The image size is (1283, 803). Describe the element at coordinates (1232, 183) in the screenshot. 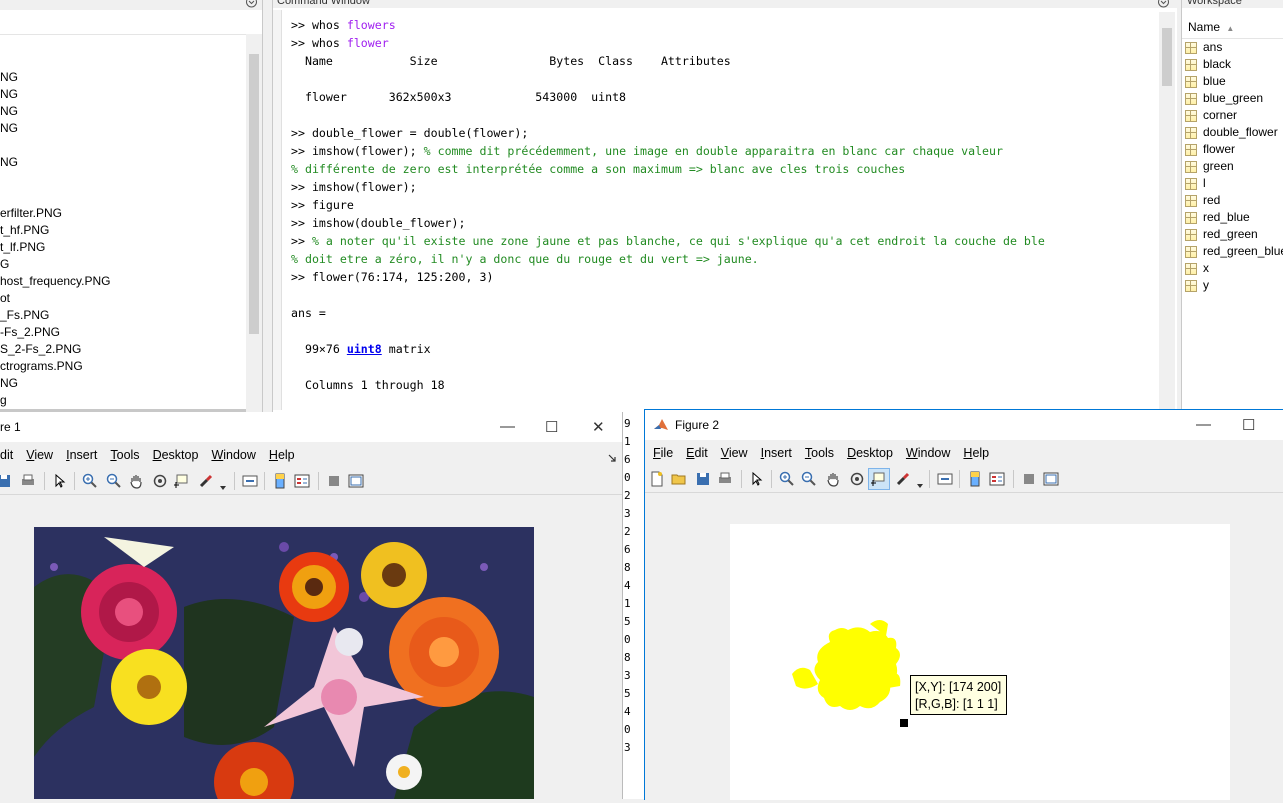

I see `workspace-variable-l: l` at that location.